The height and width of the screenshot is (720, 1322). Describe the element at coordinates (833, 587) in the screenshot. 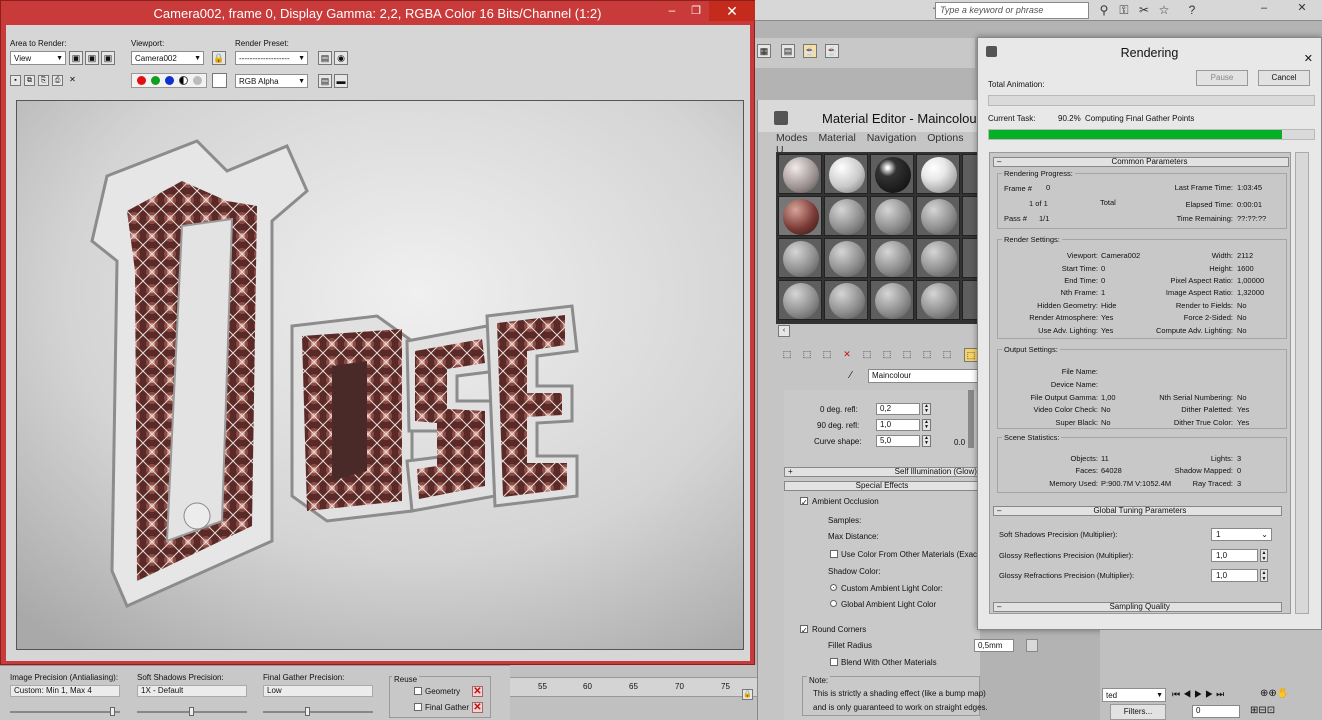

I see `custom-ambient-radio` at that location.